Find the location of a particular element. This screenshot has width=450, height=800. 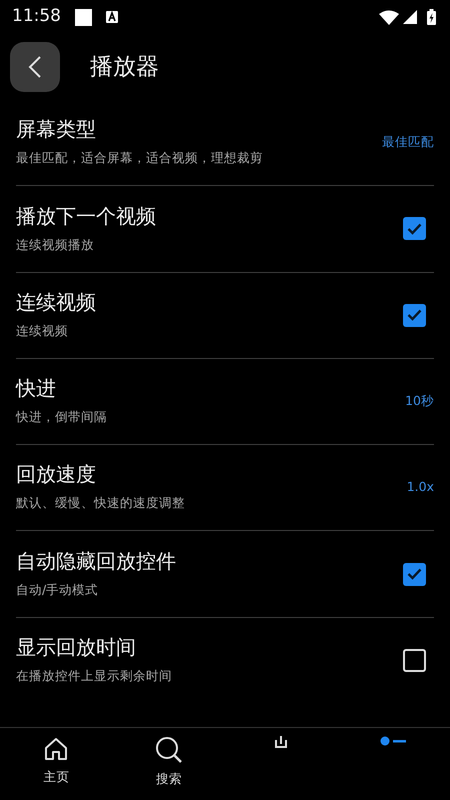

setting-row: 屏幕类型 最佳匹配，适合屏幕，适合视频，理想裁剪 最佳匹配 is located at coordinates (225, 143).